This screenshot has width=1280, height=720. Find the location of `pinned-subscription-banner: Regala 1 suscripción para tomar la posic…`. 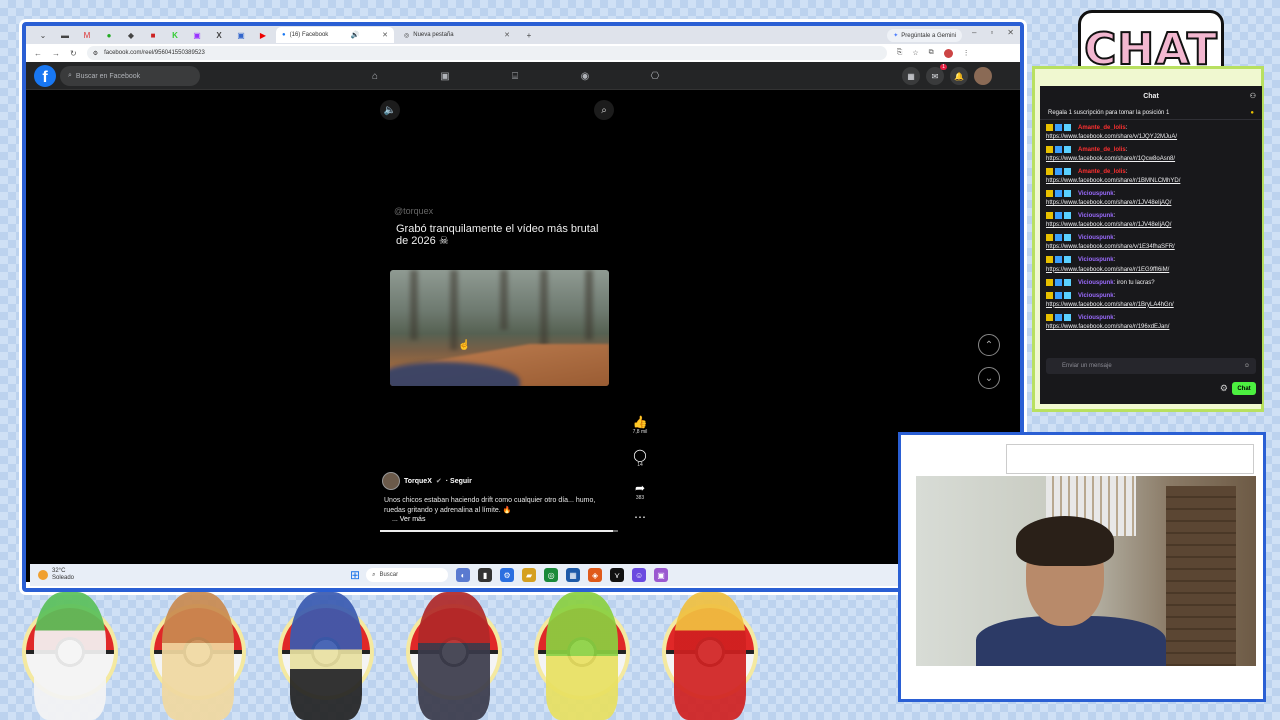

pinned-subscription-banner: Regala 1 suscripción para tomar la posic… is located at coordinates (1151, 113).